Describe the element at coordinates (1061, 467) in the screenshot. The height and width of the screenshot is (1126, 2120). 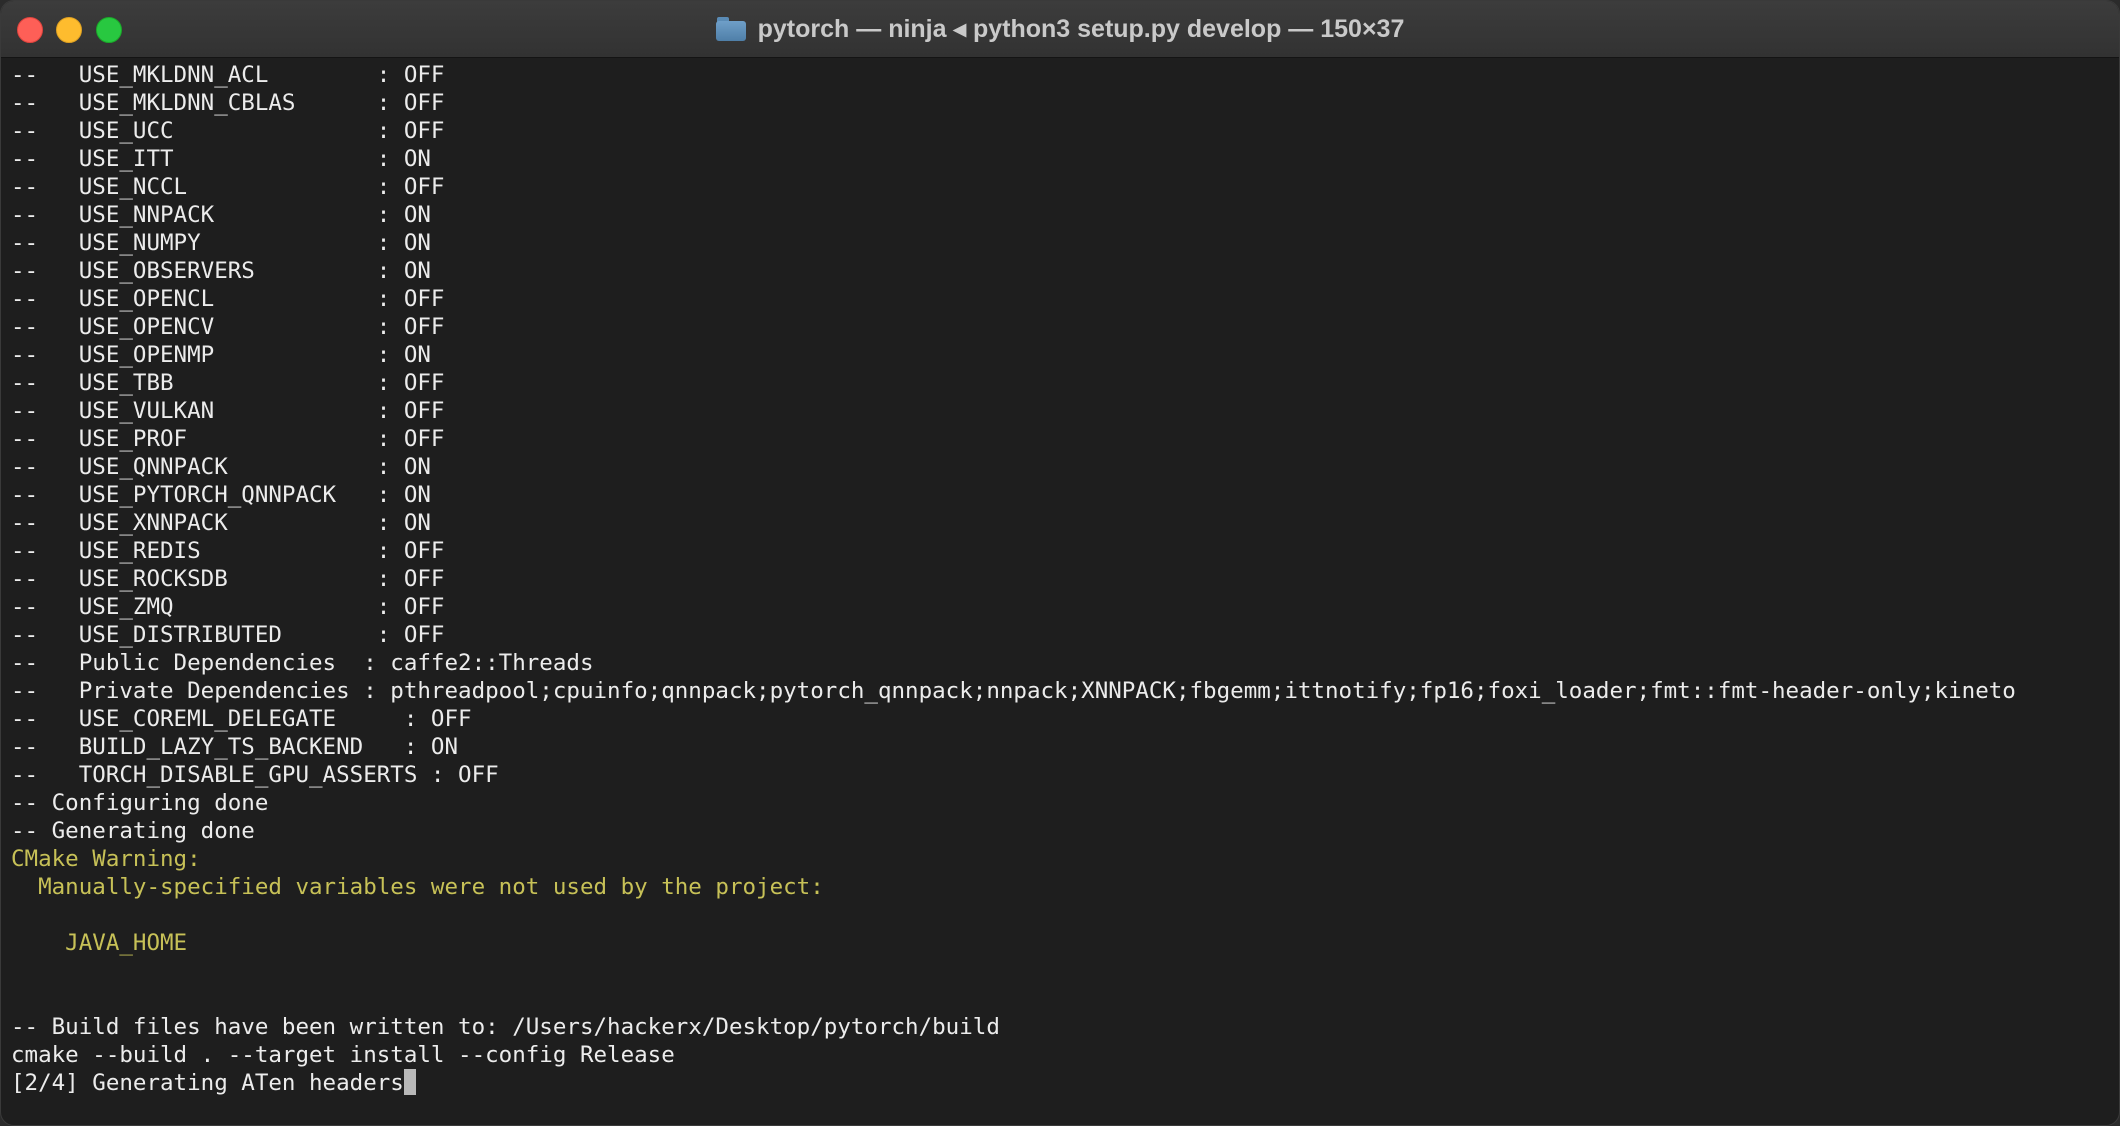
I see `terminal-line: -- USE_QNNPACK : ON` at that location.